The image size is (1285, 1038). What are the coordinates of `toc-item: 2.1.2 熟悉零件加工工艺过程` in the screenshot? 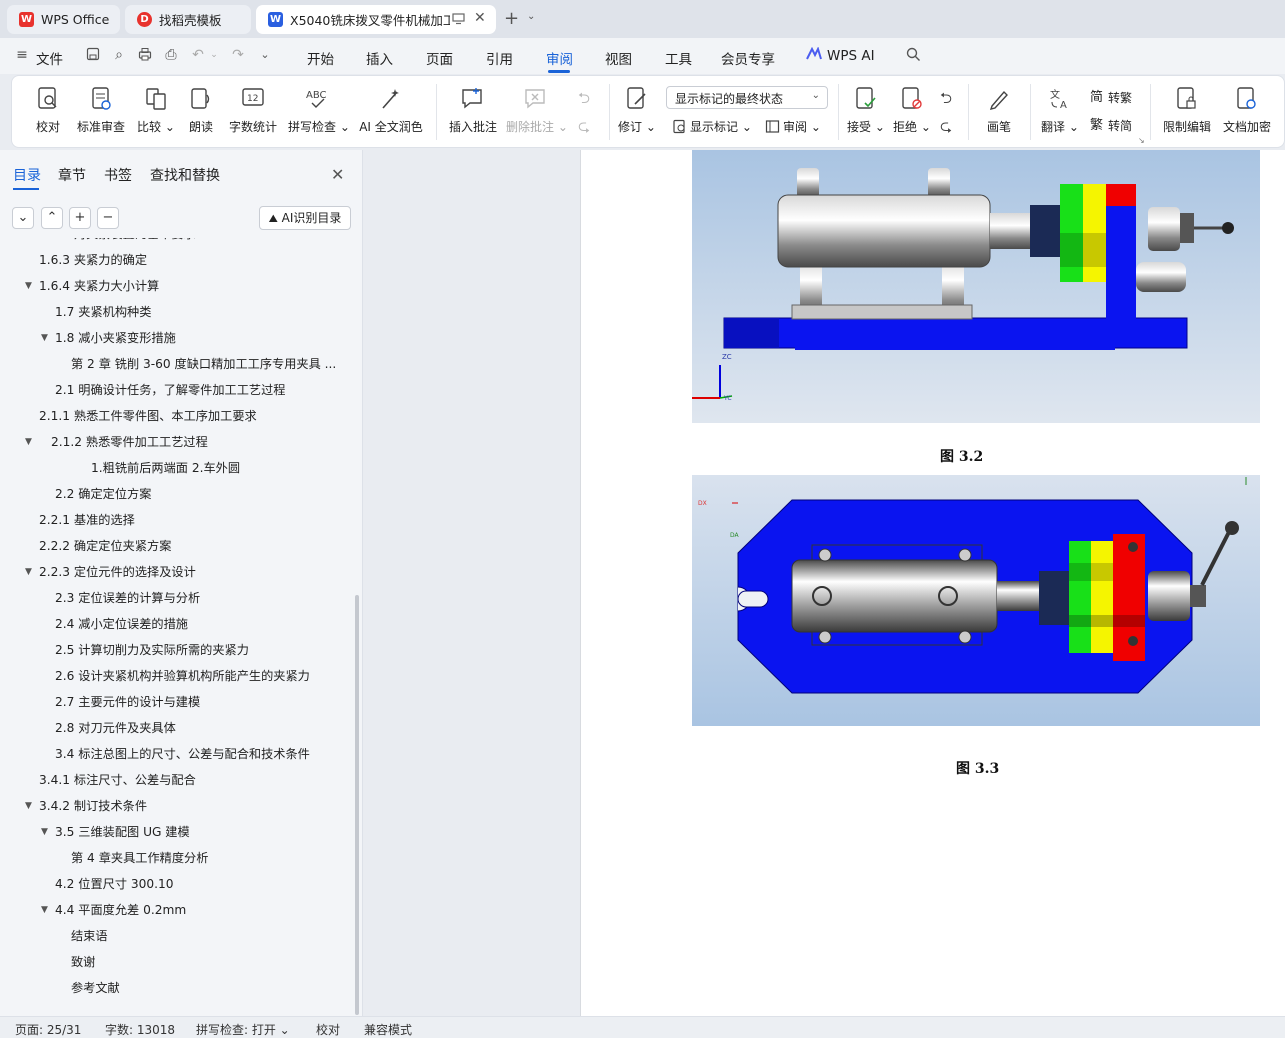 It's located at (129, 442).